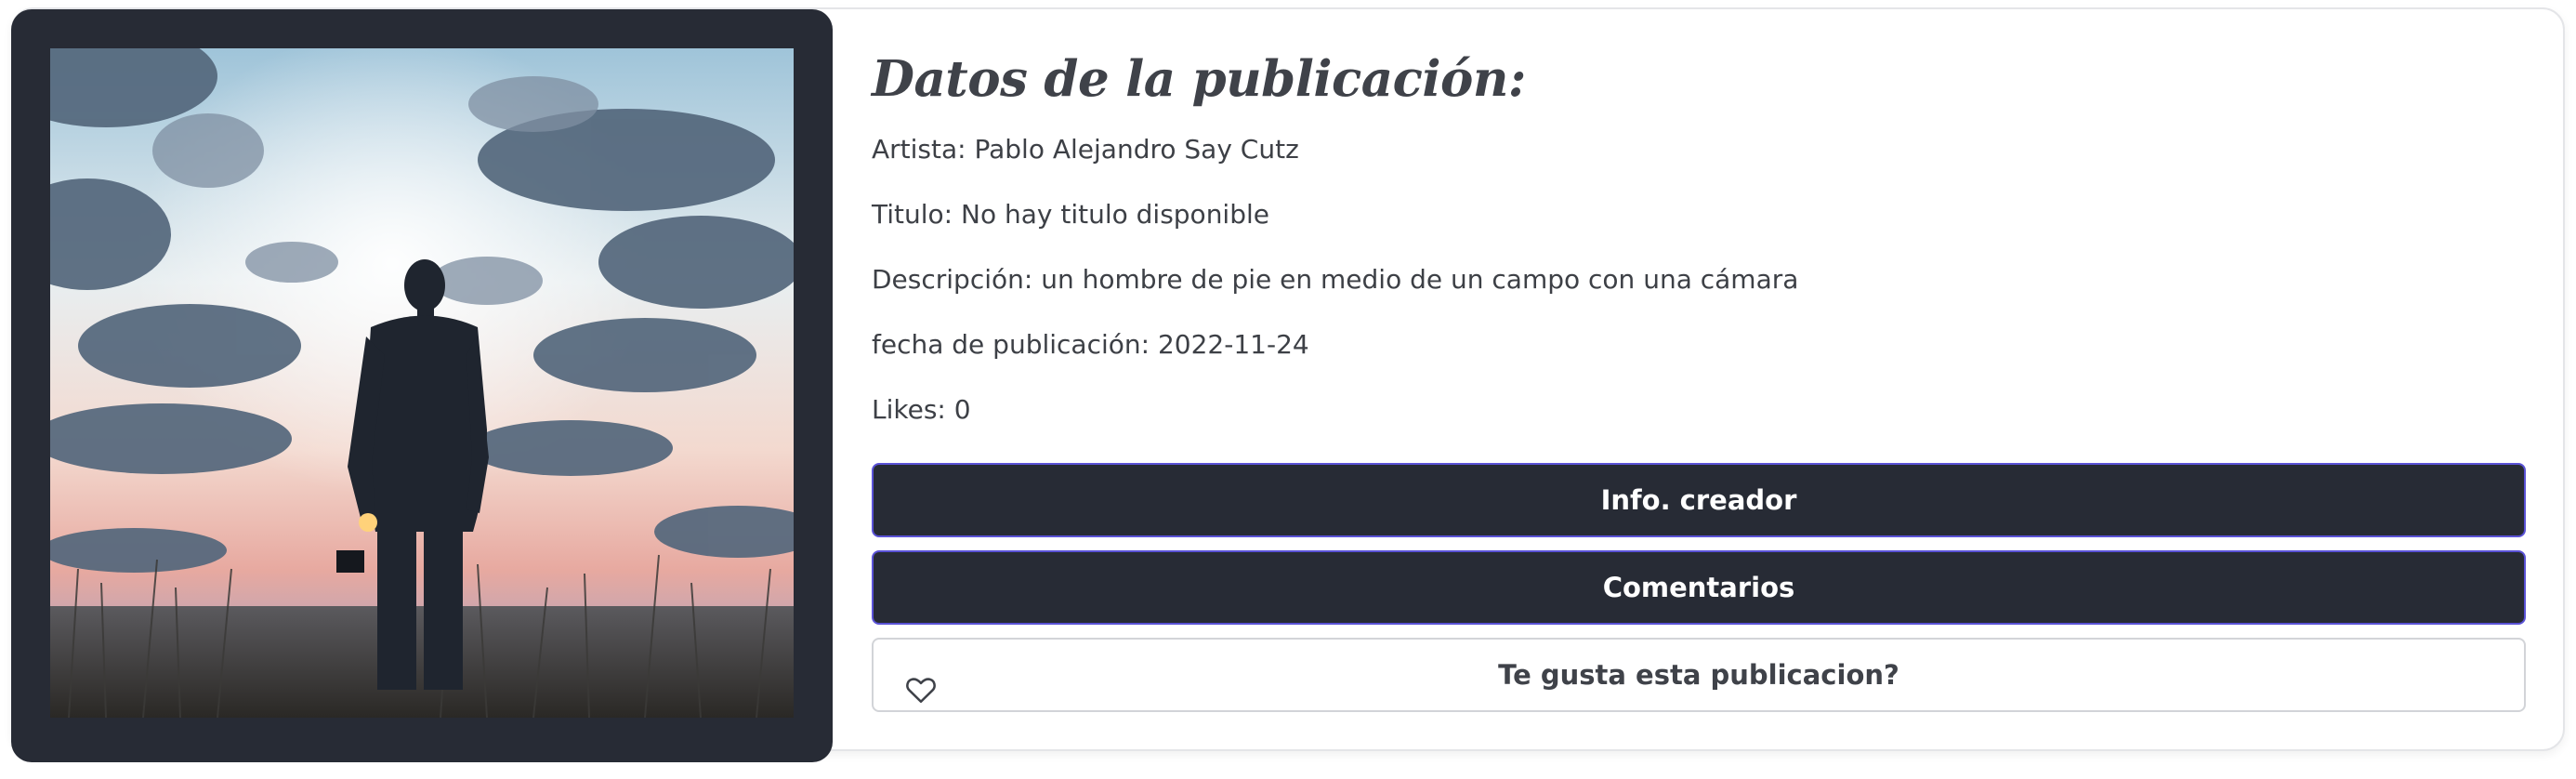 The width and height of the screenshot is (2576, 779). What do you see at coordinates (1699, 214) in the screenshot?
I see `title-field: Titulo: No hay titulo disponible` at bounding box center [1699, 214].